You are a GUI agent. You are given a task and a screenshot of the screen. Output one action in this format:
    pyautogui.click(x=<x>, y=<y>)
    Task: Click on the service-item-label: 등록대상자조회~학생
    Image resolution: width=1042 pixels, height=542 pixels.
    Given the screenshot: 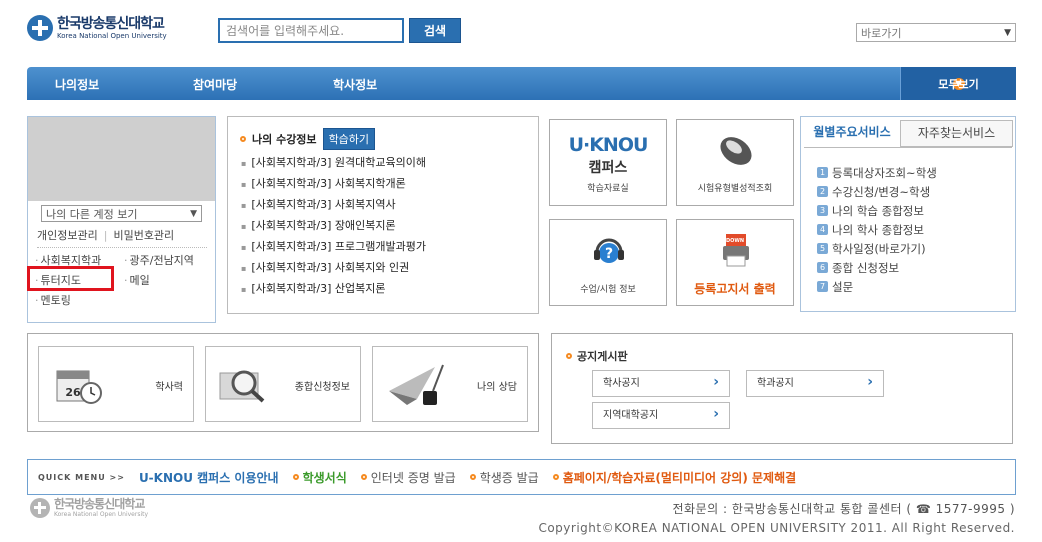 What is the action you would take?
    pyautogui.click(x=884, y=172)
    